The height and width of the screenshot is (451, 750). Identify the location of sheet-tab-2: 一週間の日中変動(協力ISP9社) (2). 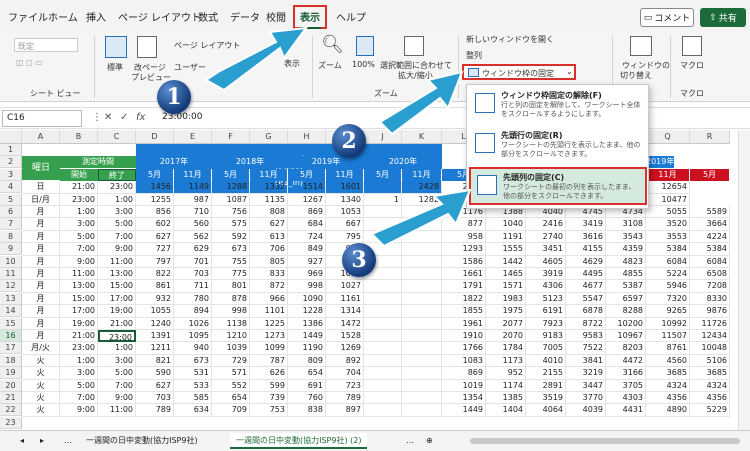
(299, 441).